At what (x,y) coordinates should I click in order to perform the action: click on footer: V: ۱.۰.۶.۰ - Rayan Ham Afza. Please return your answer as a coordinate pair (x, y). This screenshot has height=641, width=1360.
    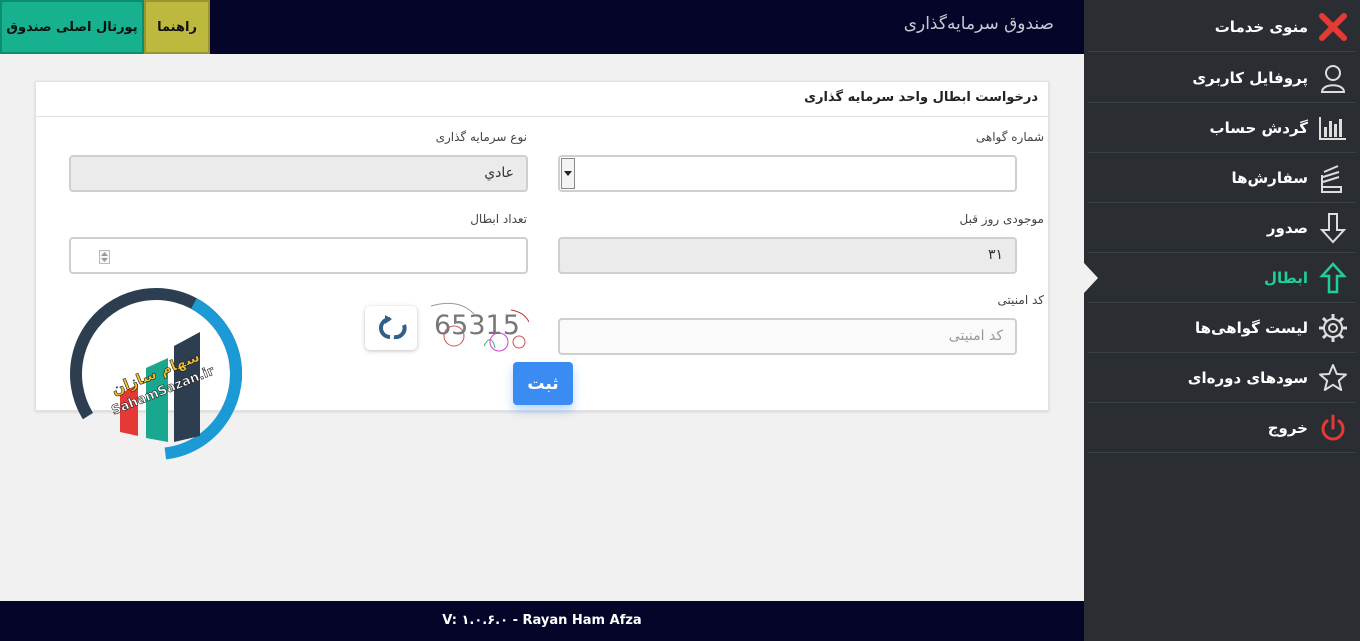
    Looking at the image, I should click on (542, 621).